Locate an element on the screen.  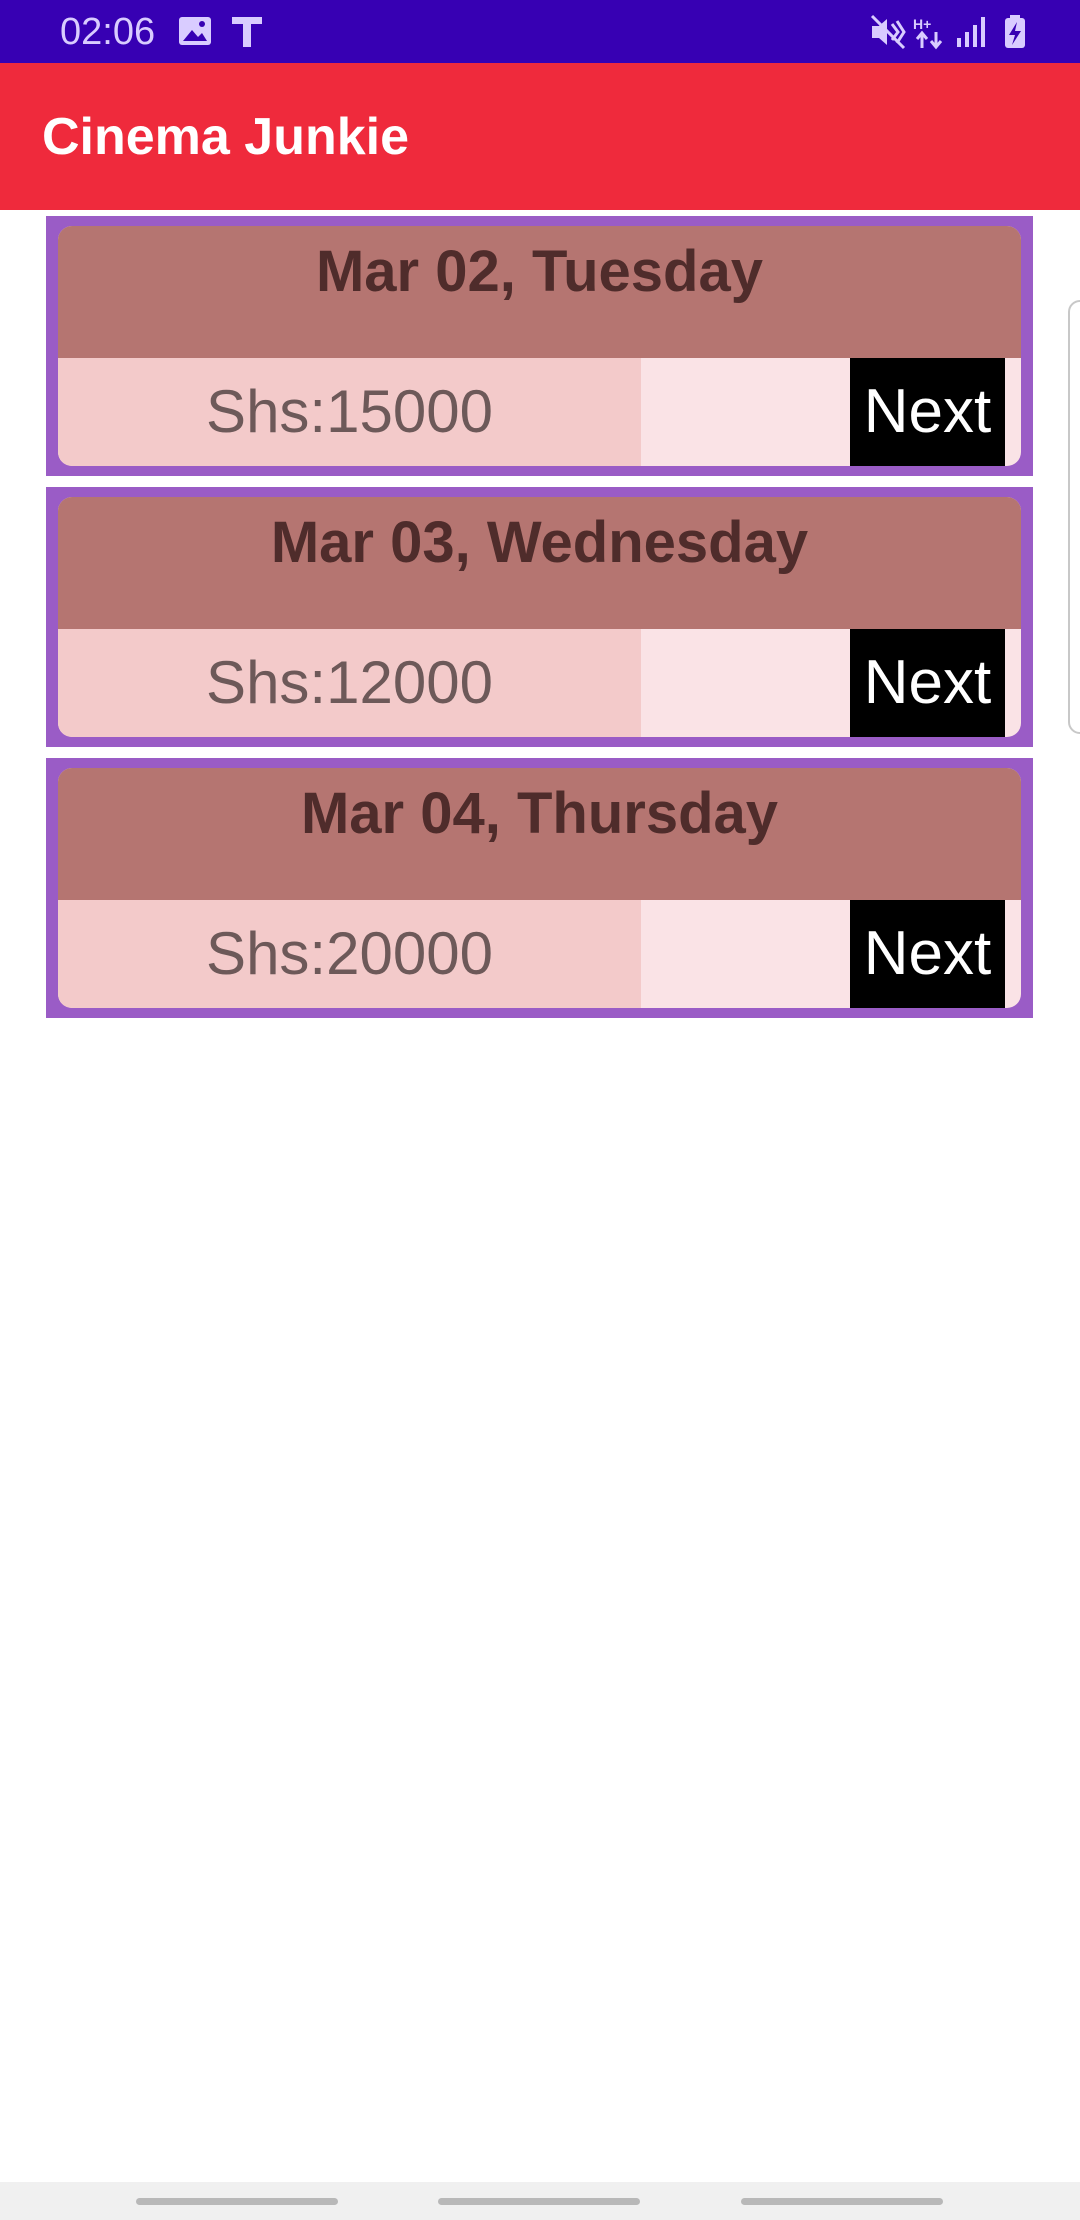
data-transfer-icon: H+ is located at coordinates (930, 32).